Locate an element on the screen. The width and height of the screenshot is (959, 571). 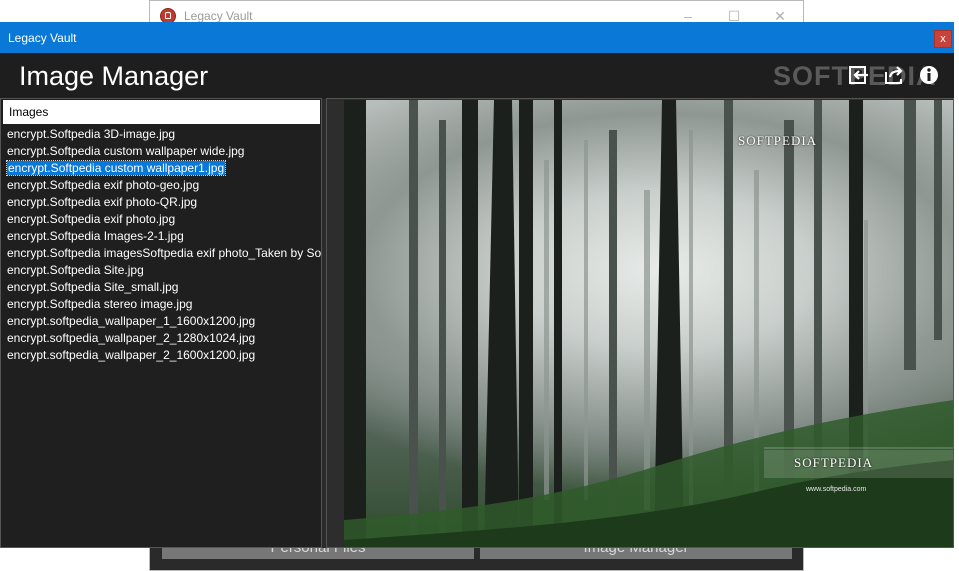
list-item-label: encrypt.Softpedia exif photo.jpg is located at coordinates (91, 219).